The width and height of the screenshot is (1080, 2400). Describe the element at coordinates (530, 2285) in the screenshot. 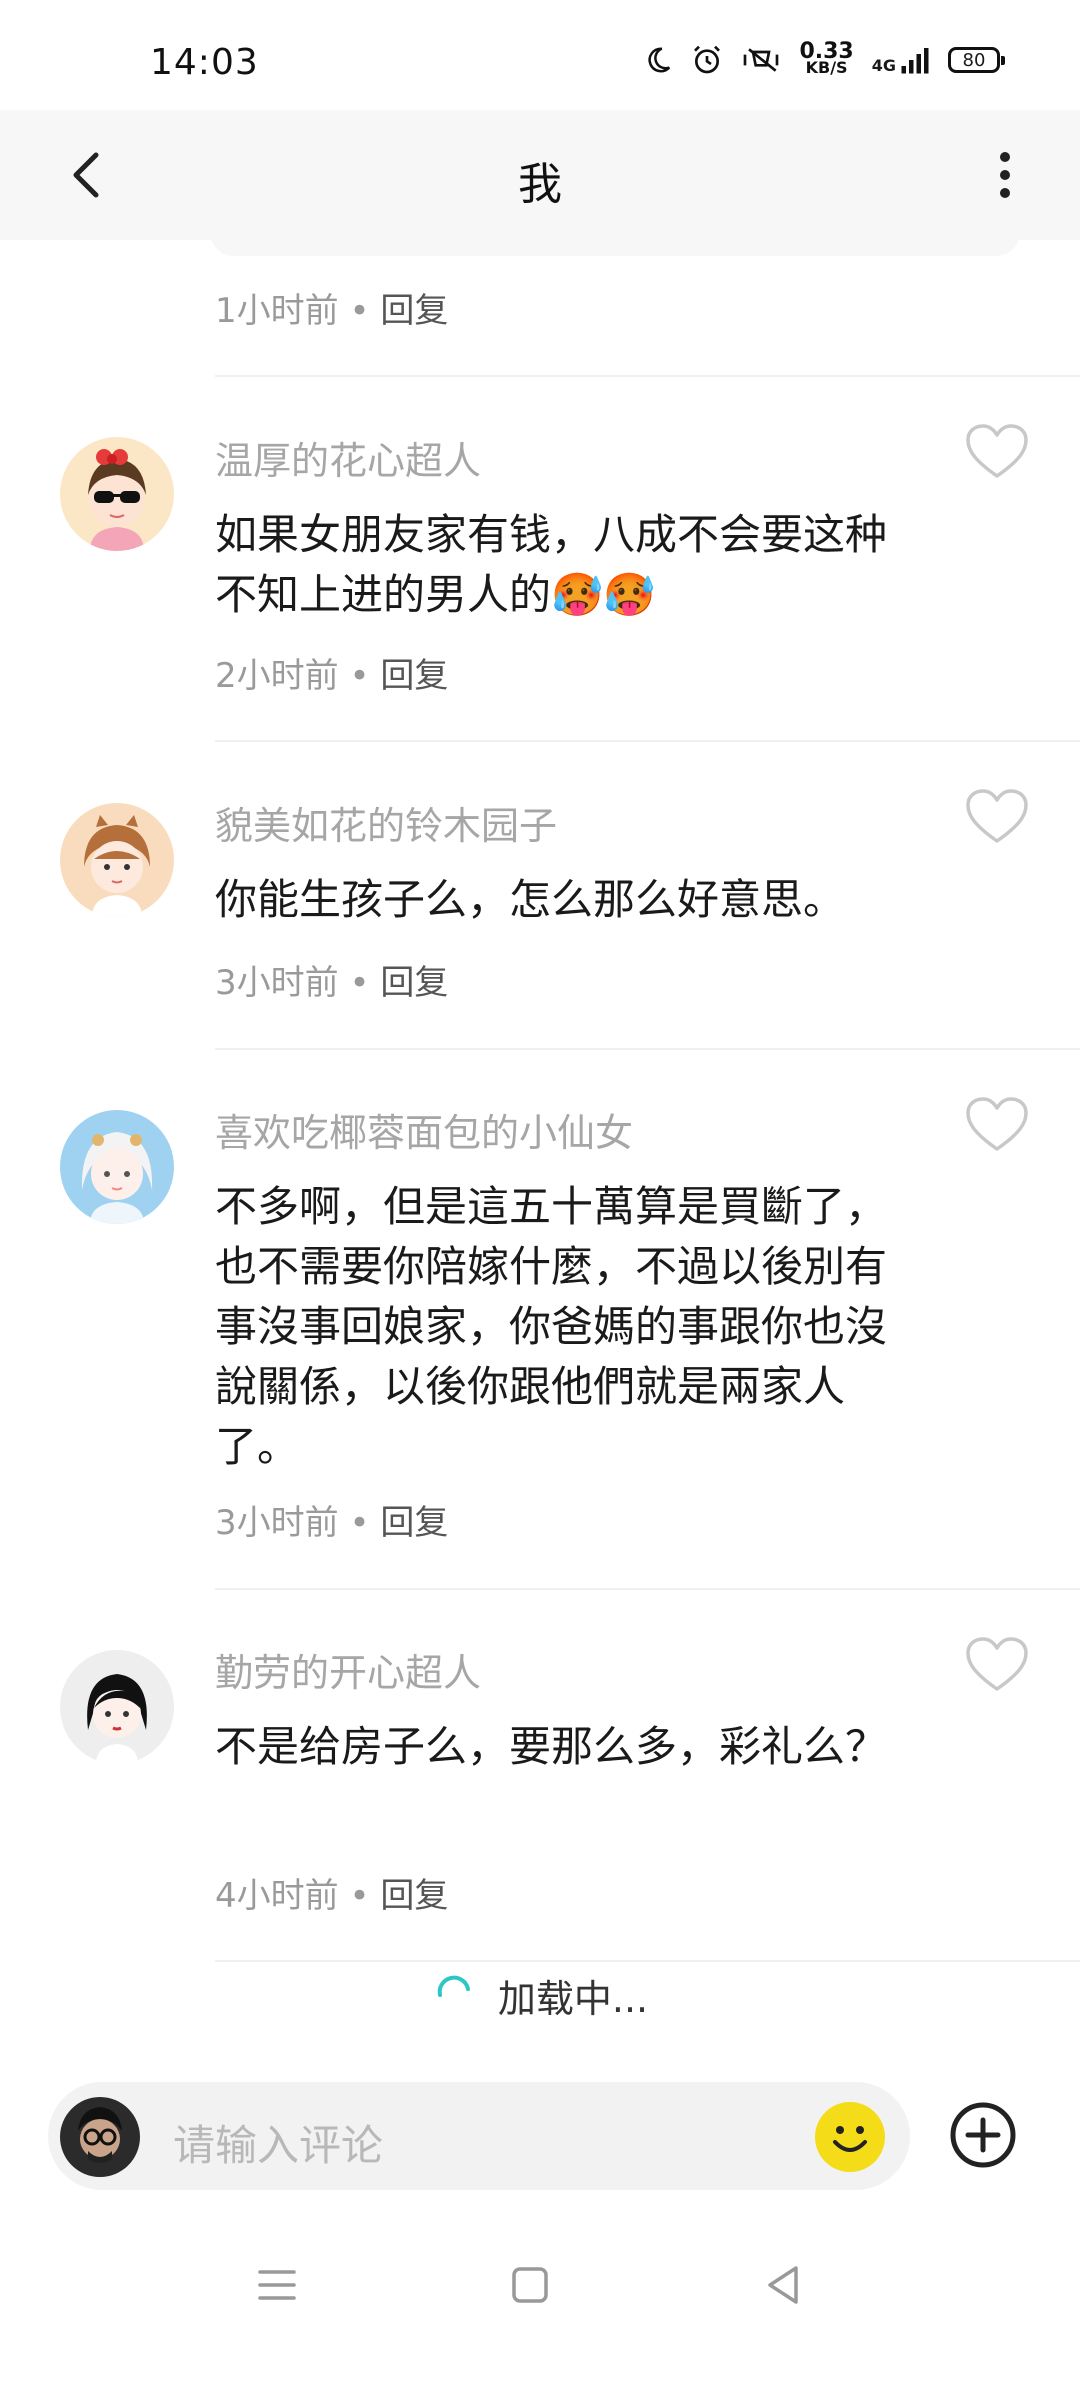

I see `home-icon` at that location.